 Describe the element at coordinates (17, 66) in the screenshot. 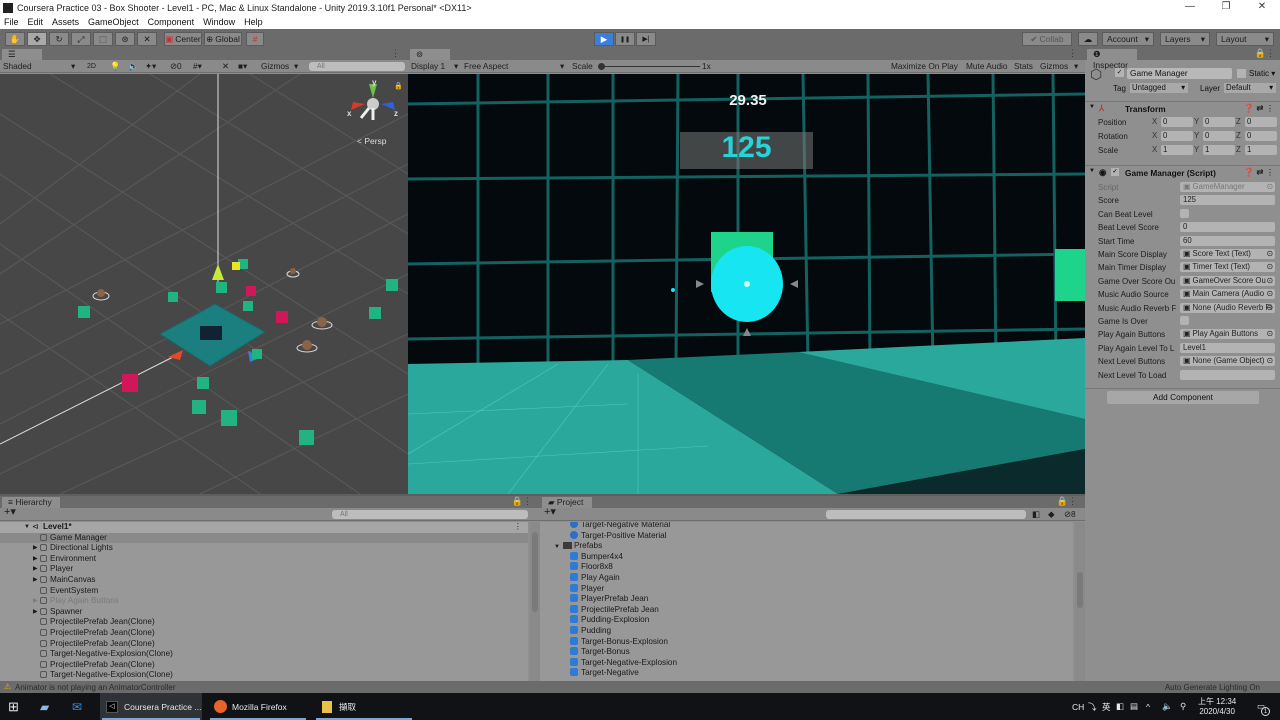

I see `shading-mode-dropdown: Shaded` at that location.